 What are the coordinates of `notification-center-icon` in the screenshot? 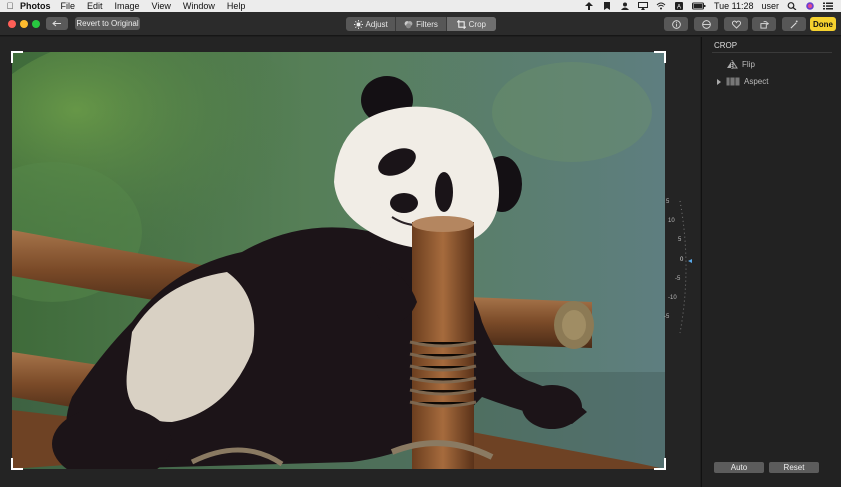 It's located at (828, 6).